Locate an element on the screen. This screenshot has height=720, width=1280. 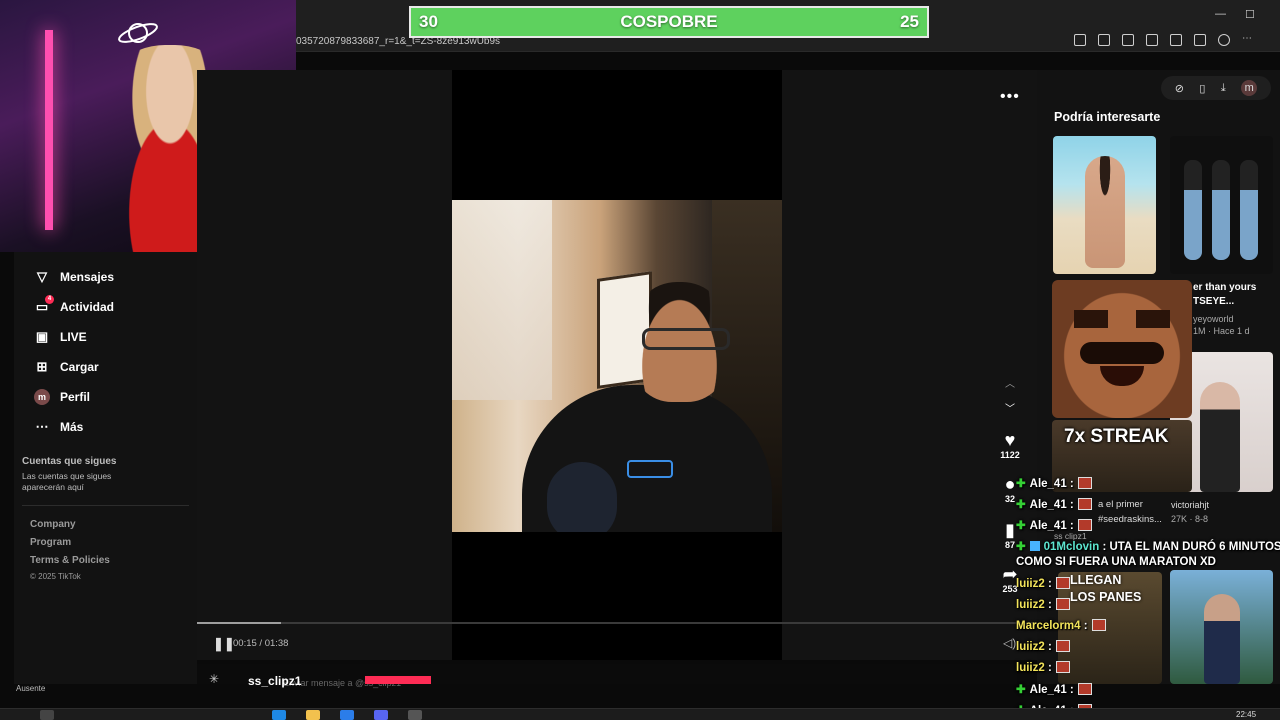
panes-label: LLEGAN LOS PANES is located at coordinates (1105, 589).